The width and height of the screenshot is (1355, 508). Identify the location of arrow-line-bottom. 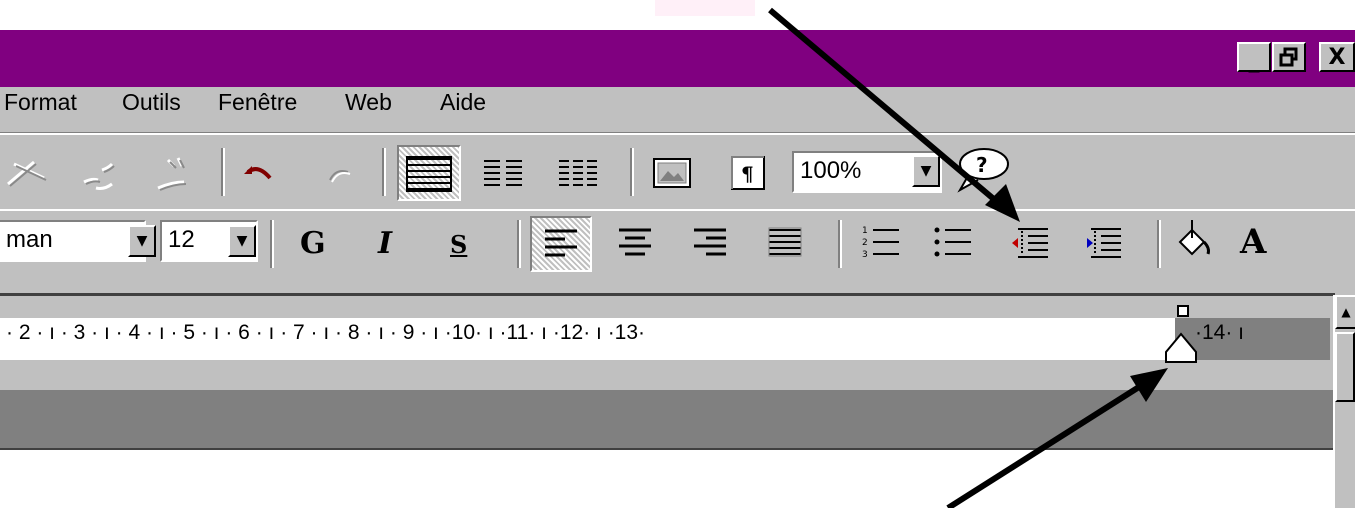
(1049, 442).